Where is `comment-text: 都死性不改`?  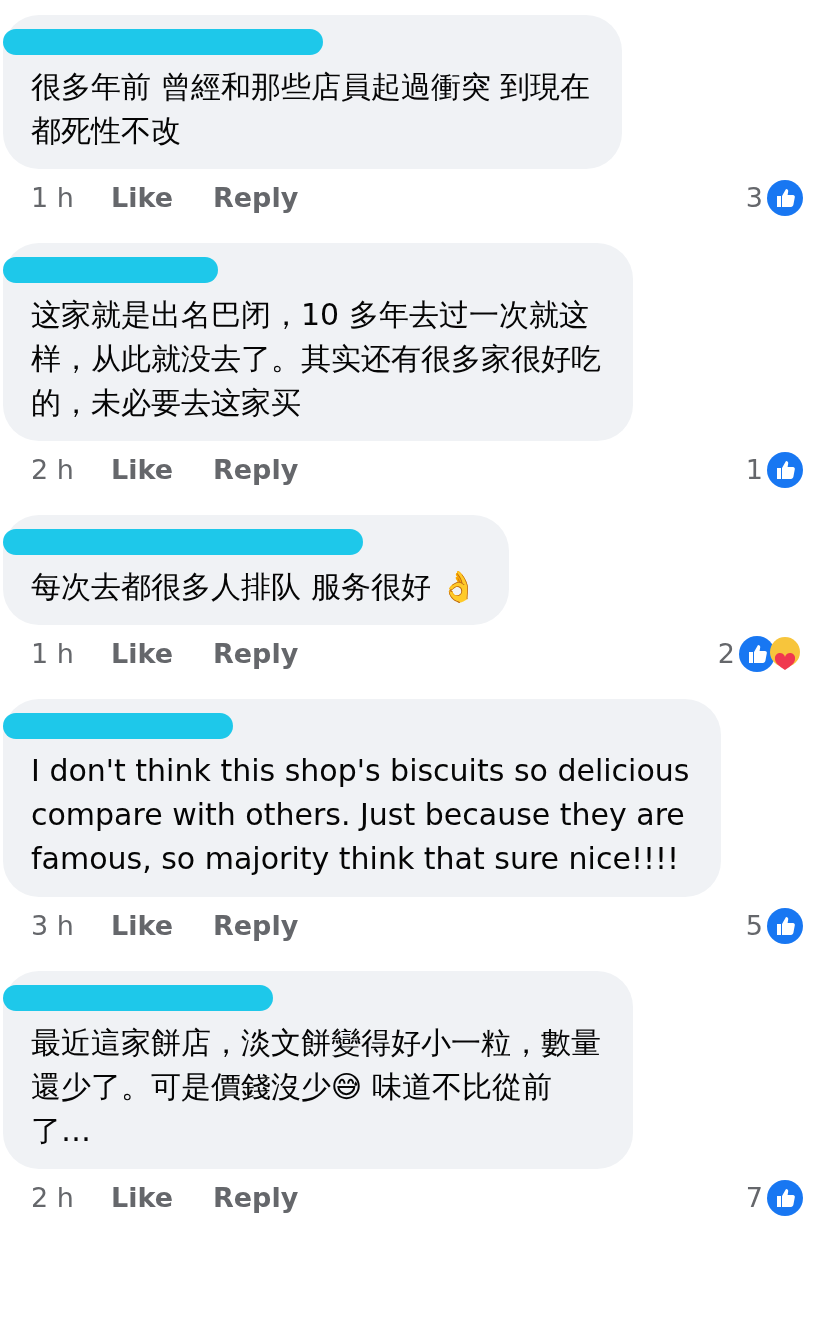 comment-text: 都死性不改 is located at coordinates (106, 131).